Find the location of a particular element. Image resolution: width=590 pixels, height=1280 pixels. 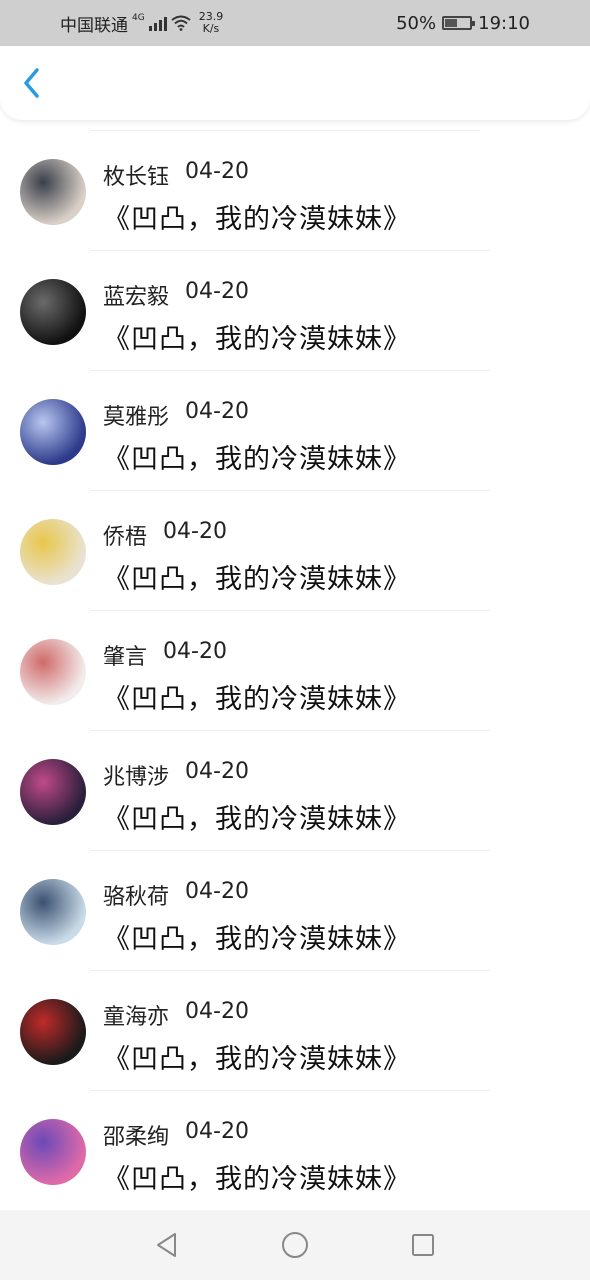

user-name: 童海亦 is located at coordinates (136, 1015).